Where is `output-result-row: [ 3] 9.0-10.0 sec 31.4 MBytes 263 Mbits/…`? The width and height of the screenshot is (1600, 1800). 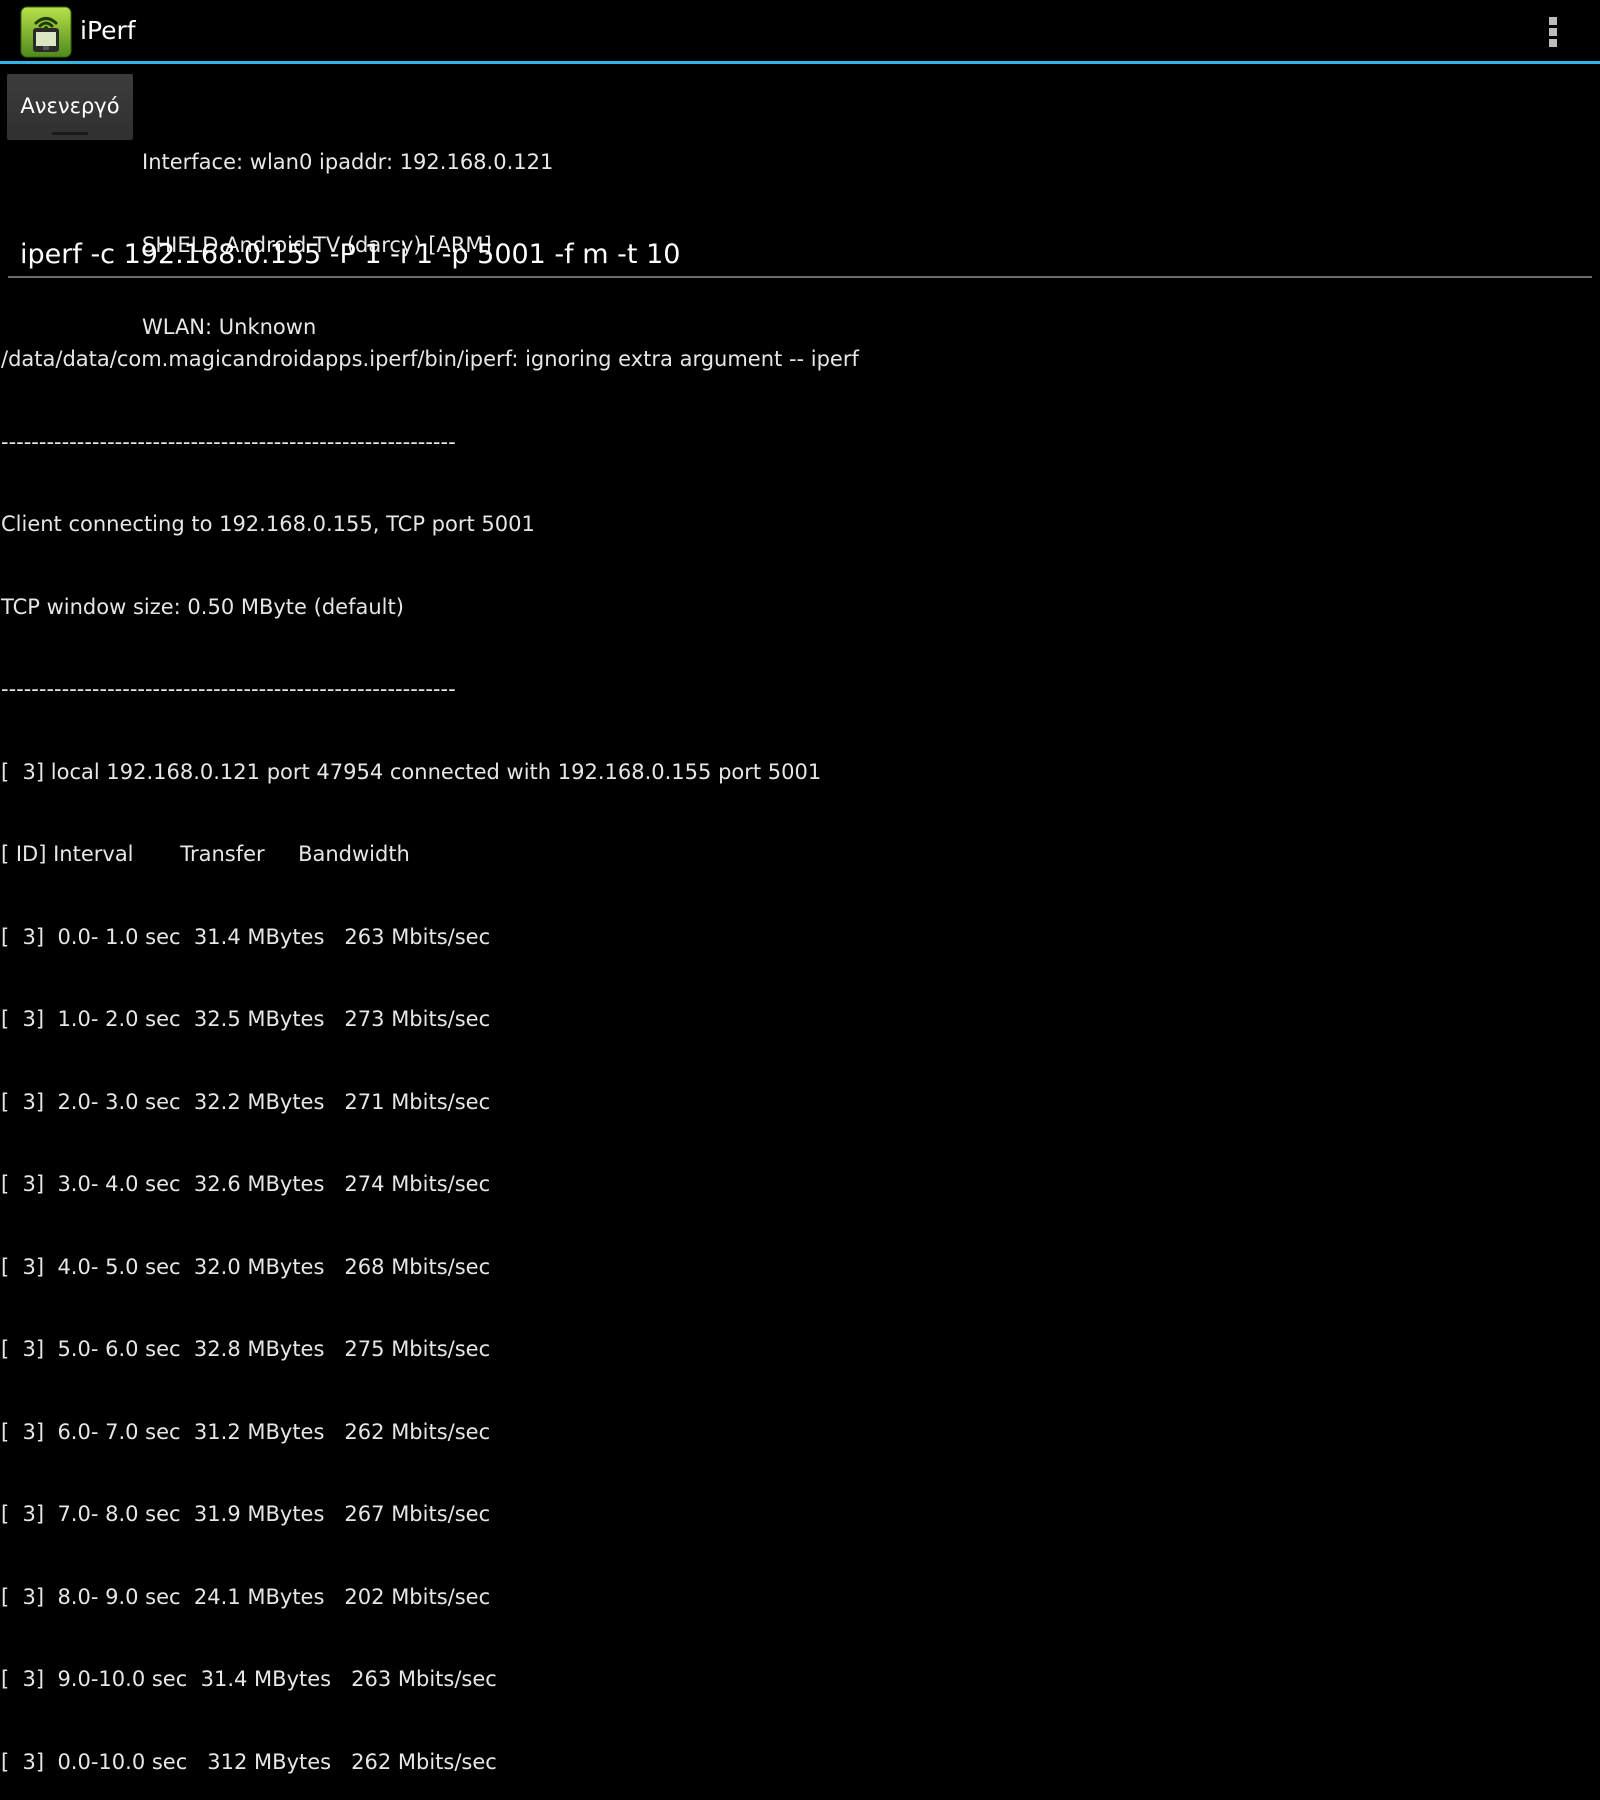 output-result-row: [ 3] 9.0-10.0 sec 31.4 MBytes 263 Mbits/… is located at coordinates (249, 1679).